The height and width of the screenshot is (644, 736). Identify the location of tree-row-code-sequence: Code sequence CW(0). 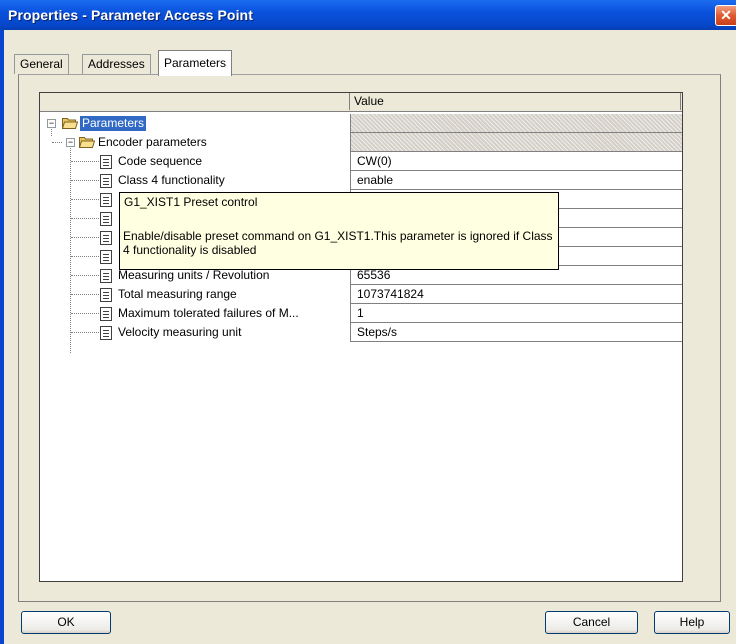
(361, 161).